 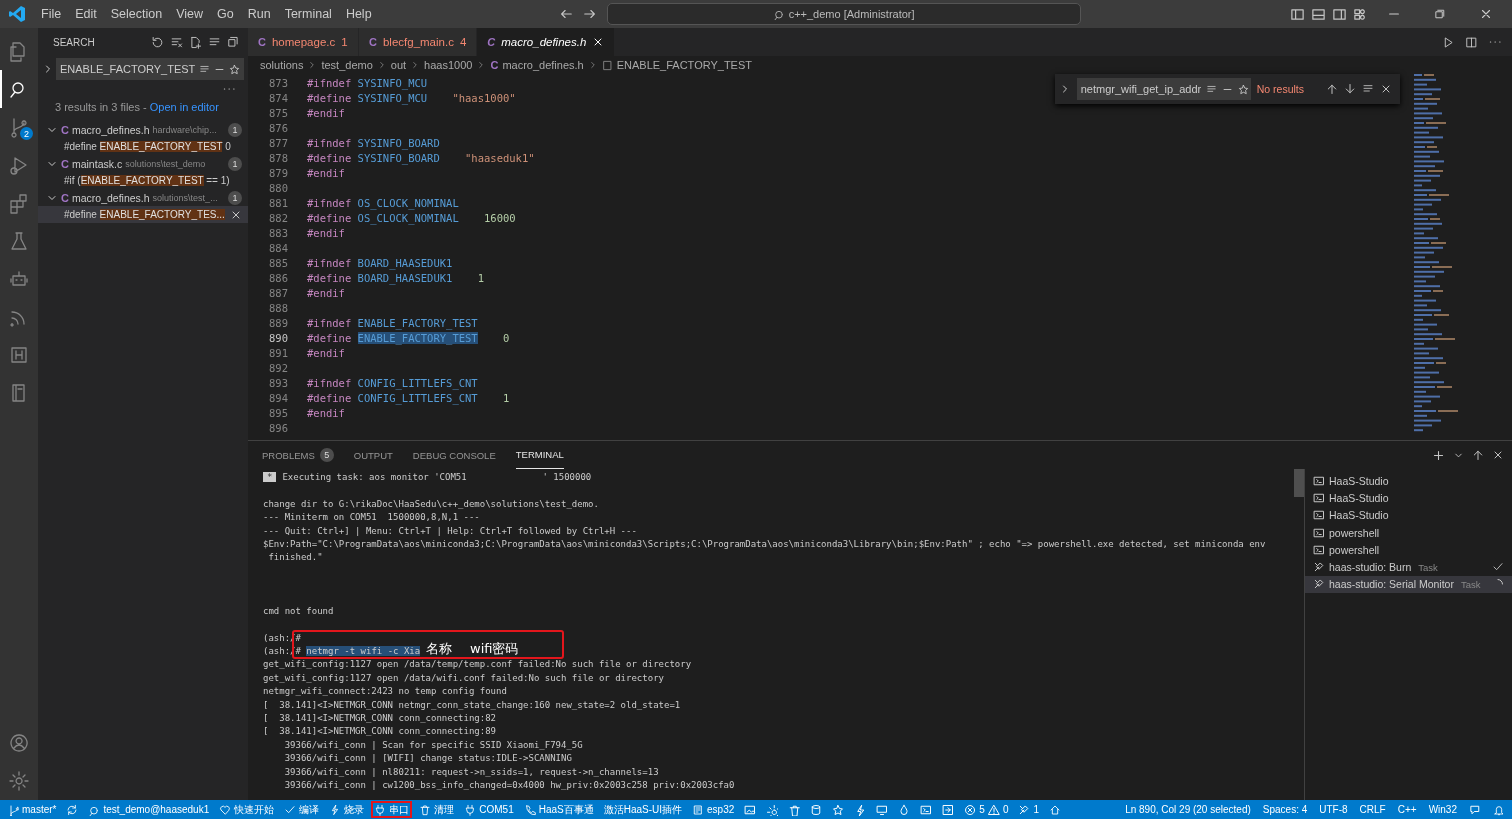 What do you see at coordinates (358, 14) in the screenshot?
I see `menu-item: Help` at bounding box center [358, 14].